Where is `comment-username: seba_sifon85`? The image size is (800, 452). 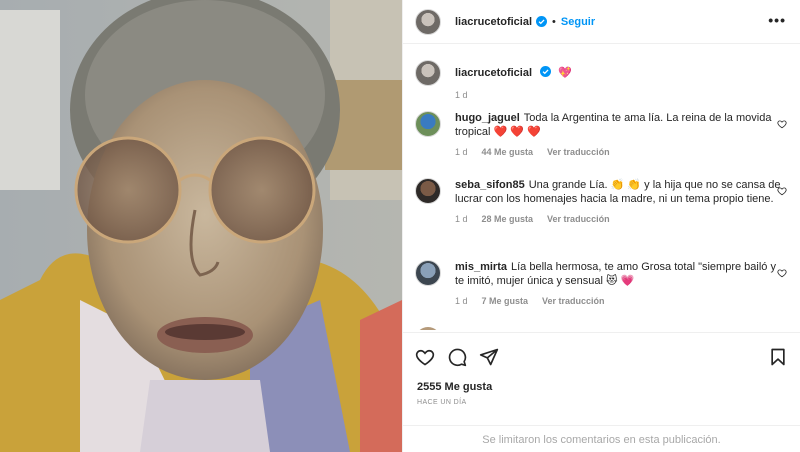 comment-username: seba_sifon85 is located at coordinates (490, 185).